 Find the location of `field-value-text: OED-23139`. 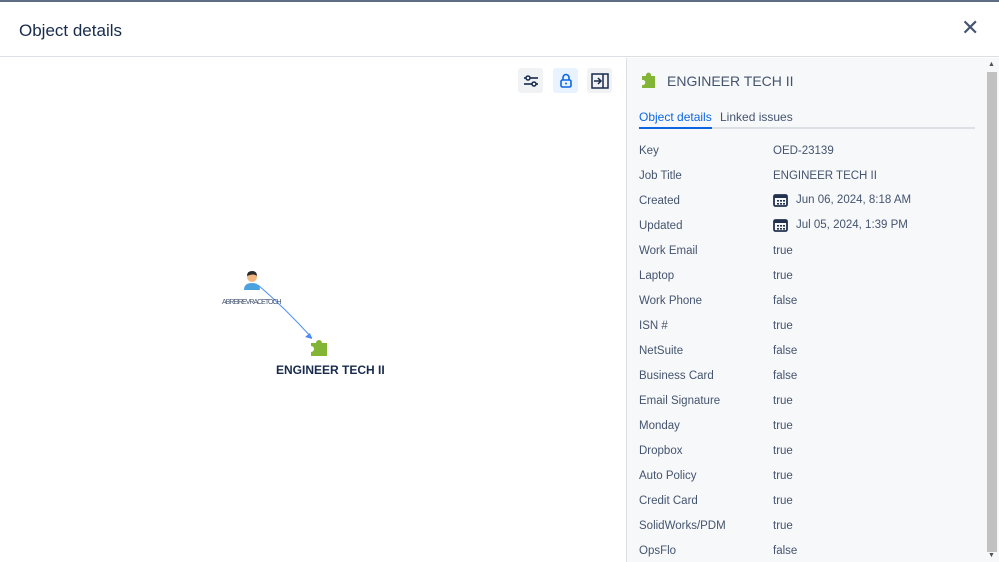

field-value-text: OED-23139 is located at coordinates (803, 151).